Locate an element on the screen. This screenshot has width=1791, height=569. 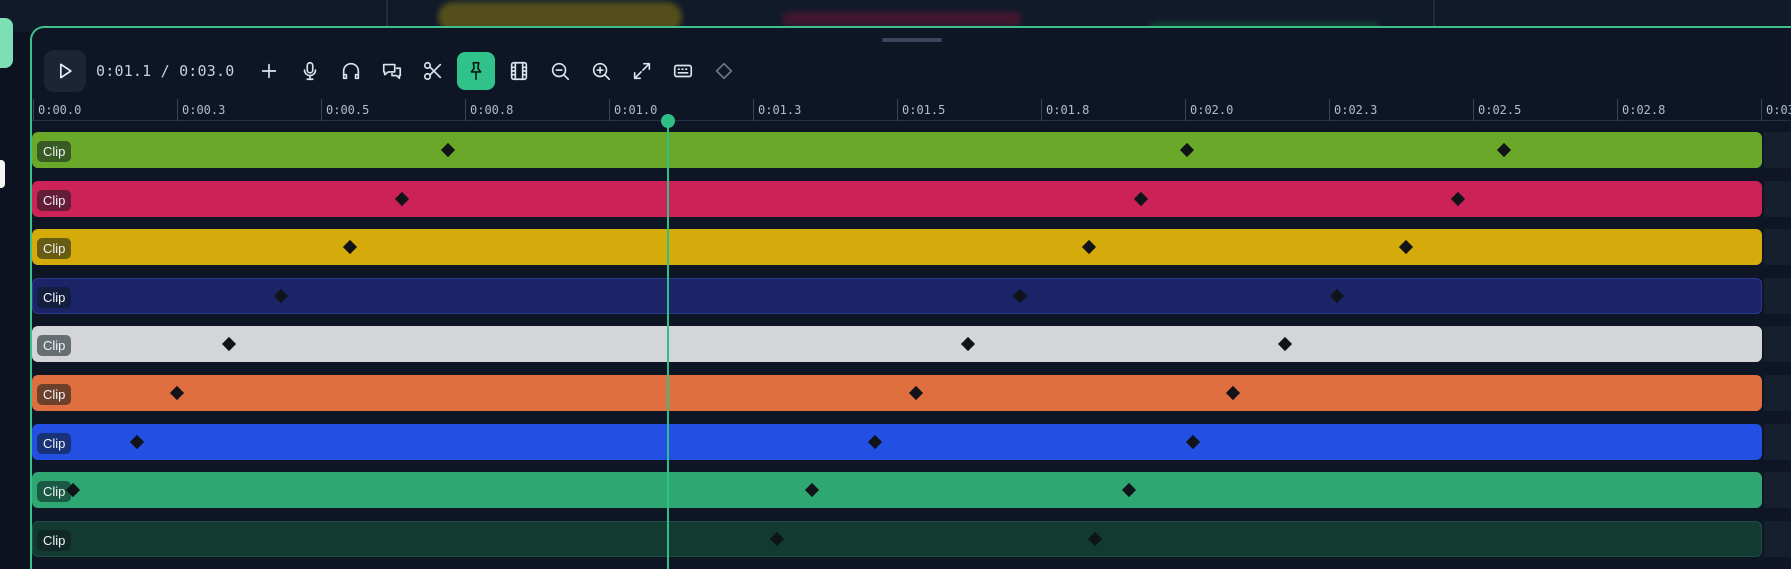
ruler-tick-label: 0:01.3 is located at coordinates (780, 110).